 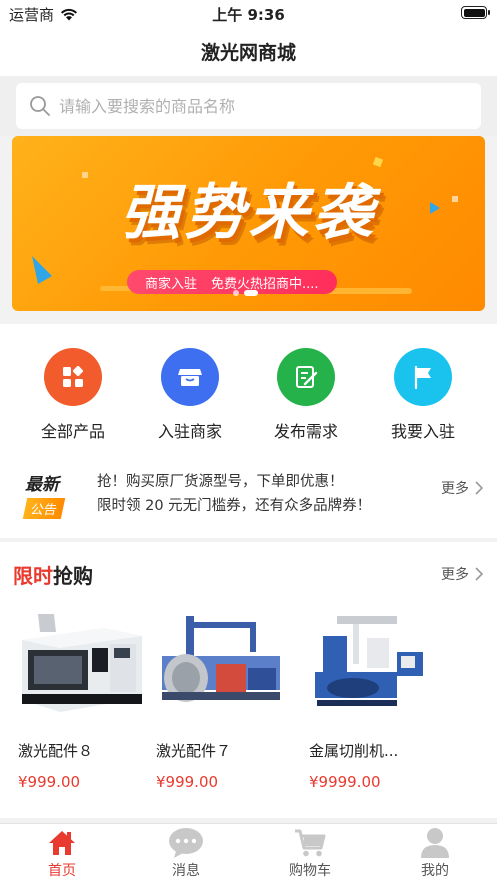 What do you see at coordinates (236, 293) in the screenshot?
I see `banner-dot` at bounding box center [236, 293].